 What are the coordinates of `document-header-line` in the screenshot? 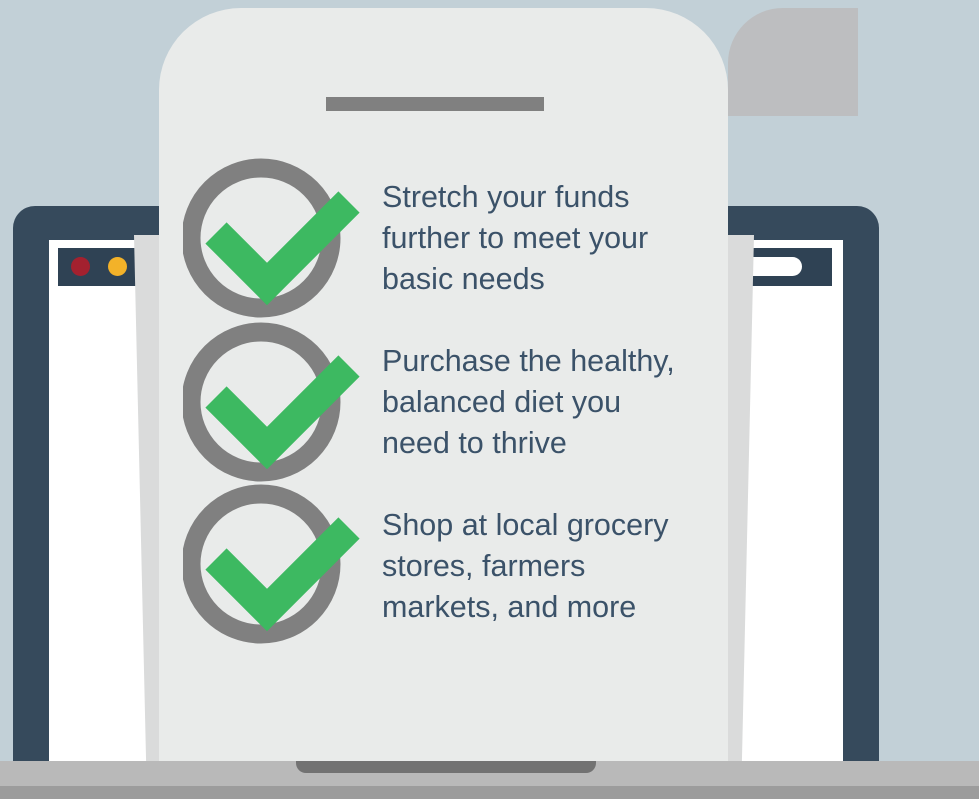 It's located at (435, 104).